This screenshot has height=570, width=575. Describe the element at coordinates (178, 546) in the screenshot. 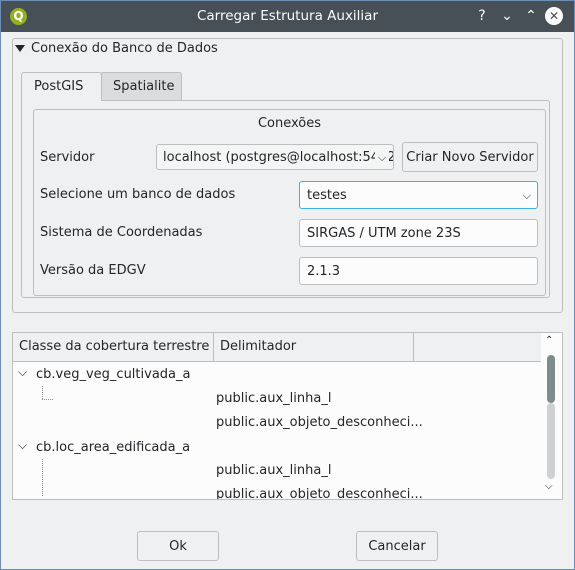

I see `ok-button: Ok` at that location.